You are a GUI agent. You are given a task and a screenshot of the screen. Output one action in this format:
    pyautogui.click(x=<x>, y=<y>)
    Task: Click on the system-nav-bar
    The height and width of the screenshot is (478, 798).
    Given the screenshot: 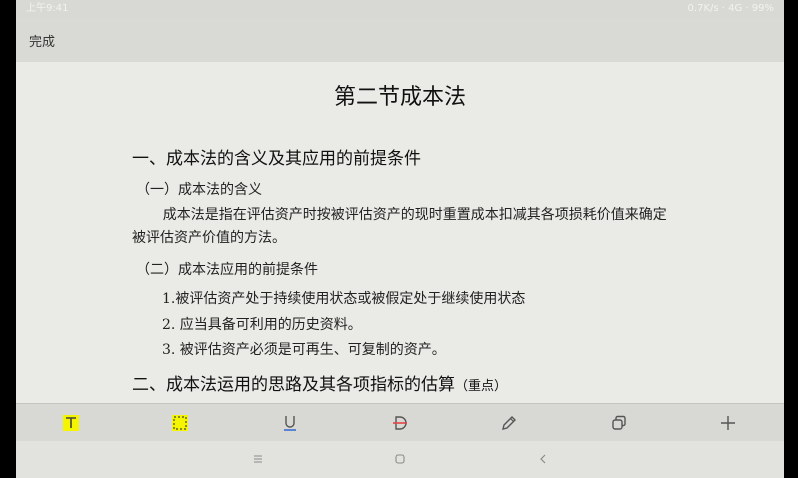 What is the action you would take?
    pyautogui.click(x=400, y=459)
    